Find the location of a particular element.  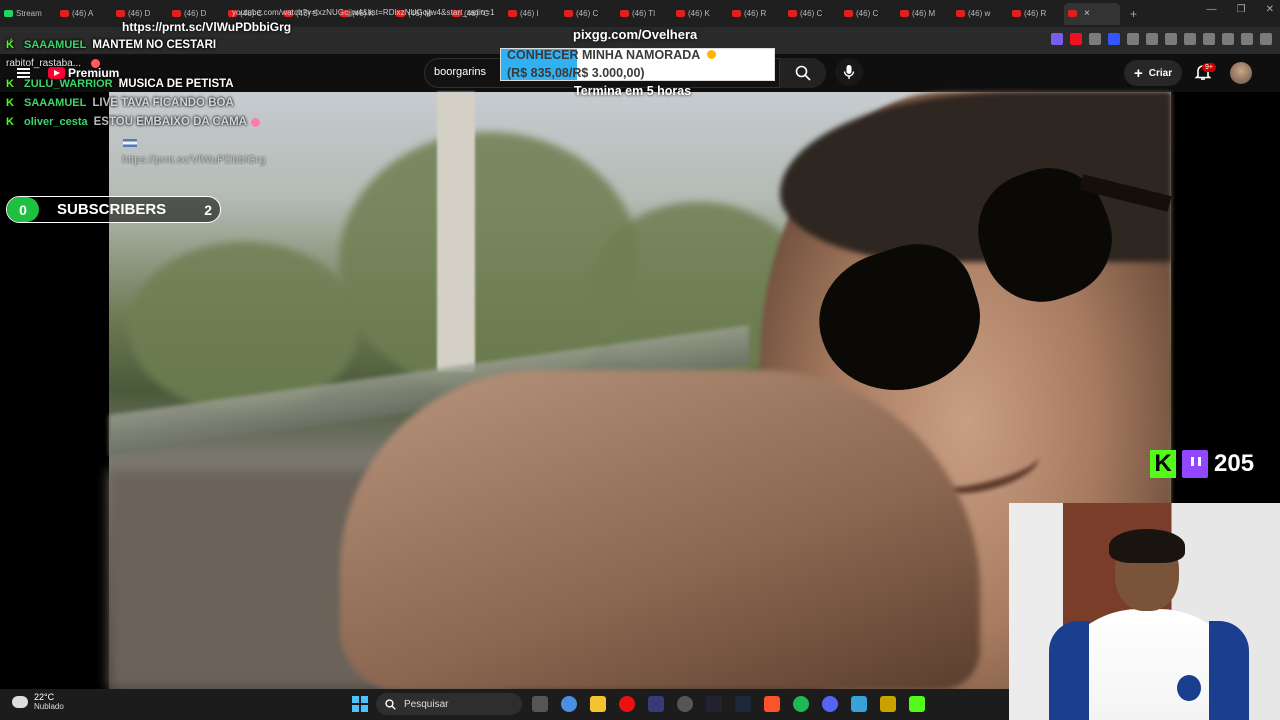

new-tab-button: + is located at coordinates (1133, 14).